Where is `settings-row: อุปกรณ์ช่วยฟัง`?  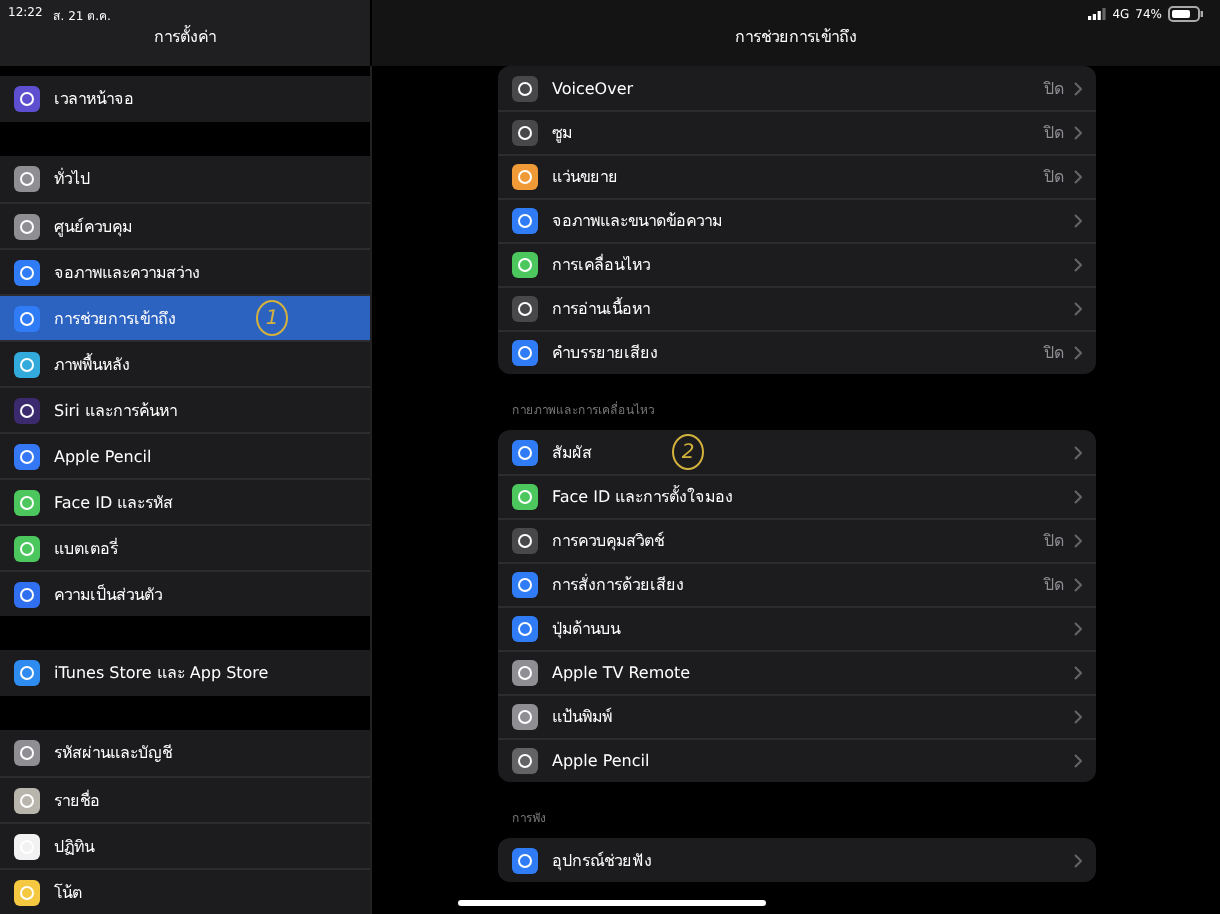 settings-row: อุปกรณ์ช่วยฟัง is located at coordinates (797, 860).